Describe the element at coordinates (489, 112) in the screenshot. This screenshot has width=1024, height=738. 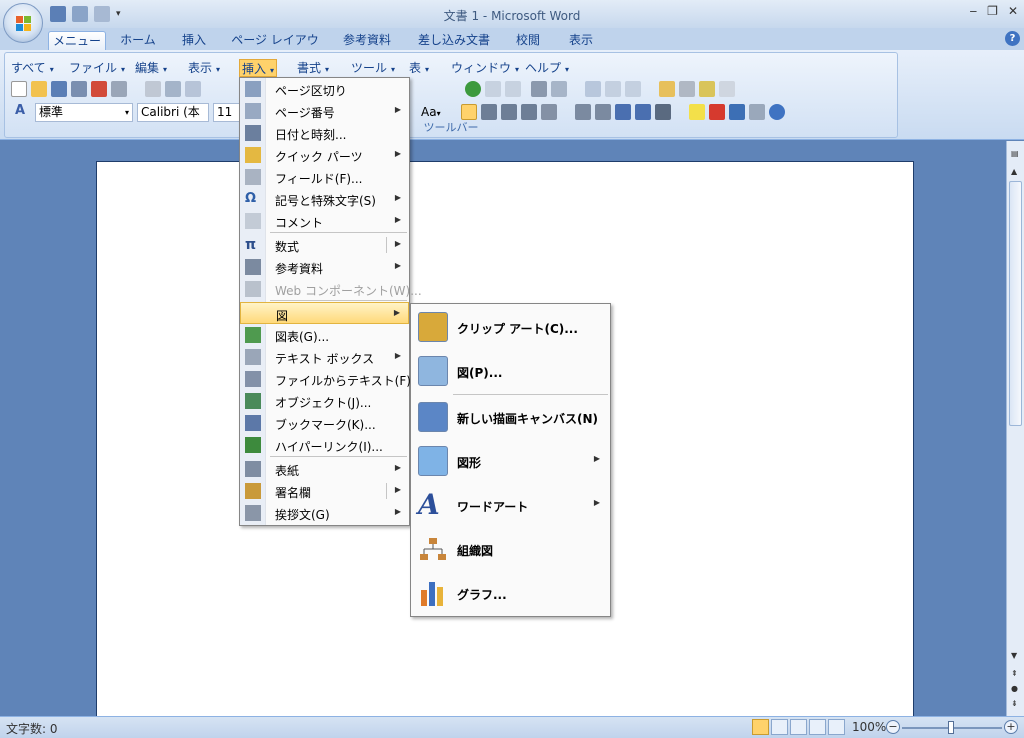
I see `align-center-icon` at that location.